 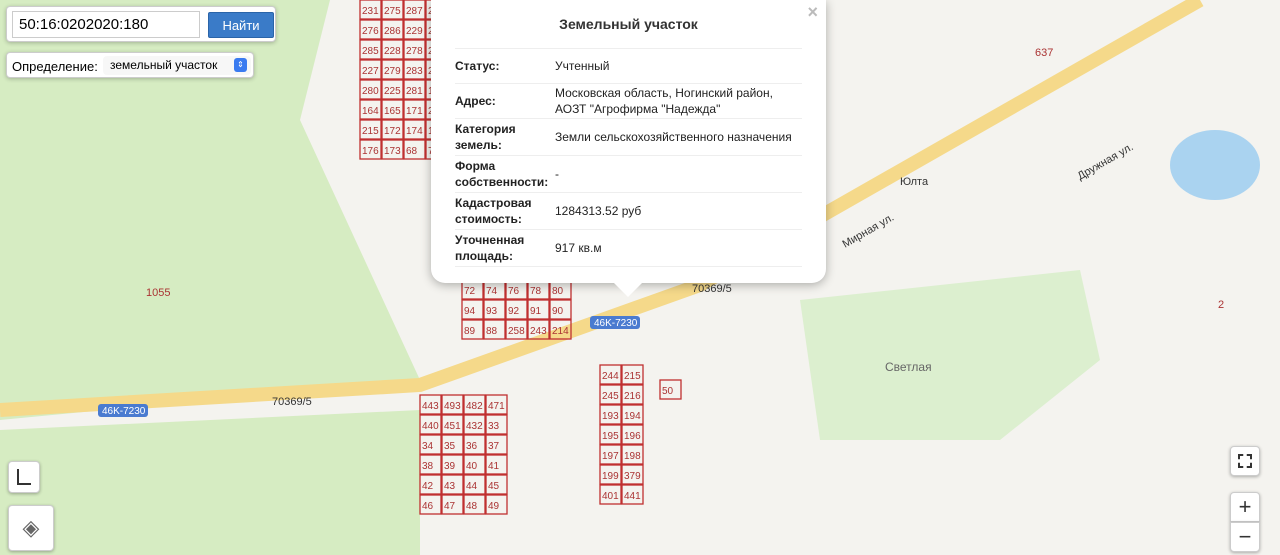 I want to click on parcel-number: 46, so click(x=428, y=506).